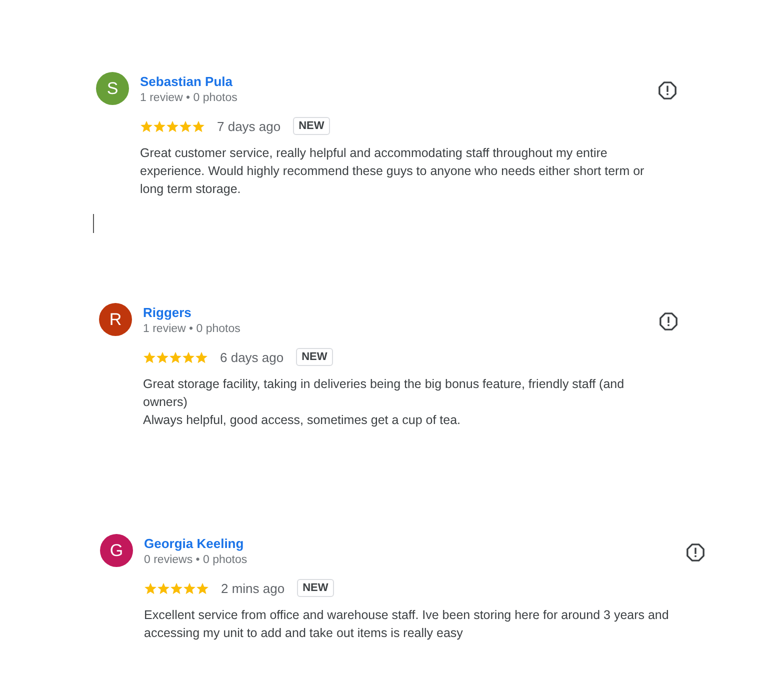 This screenshot has height=686, width=768. Describe the element at coordinates (115, 319) in the screenshot. I see `avatar: R` at that location.